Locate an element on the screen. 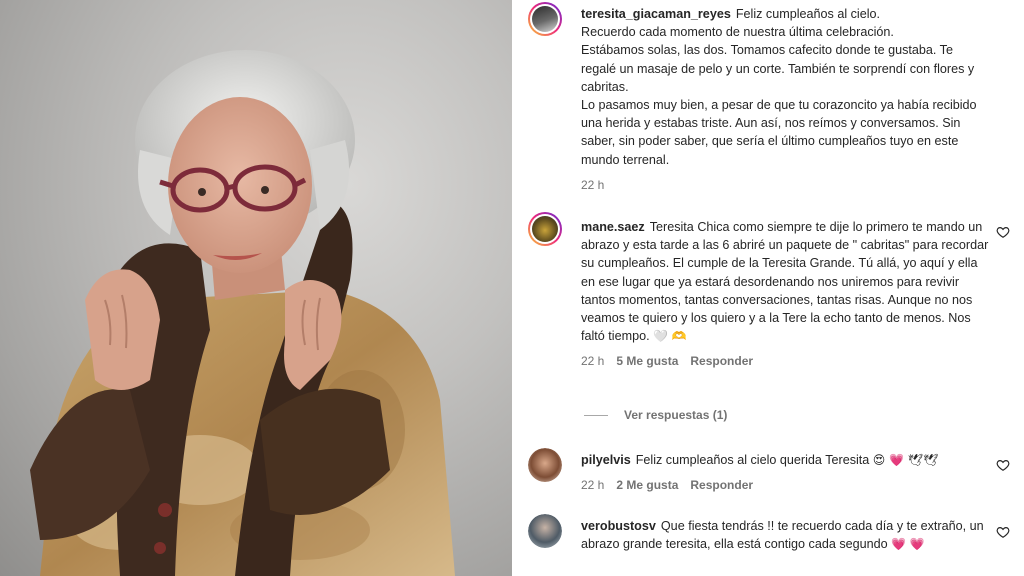  view-replies-button: Ver respuestas (1) is located at coordinates (655, 415).